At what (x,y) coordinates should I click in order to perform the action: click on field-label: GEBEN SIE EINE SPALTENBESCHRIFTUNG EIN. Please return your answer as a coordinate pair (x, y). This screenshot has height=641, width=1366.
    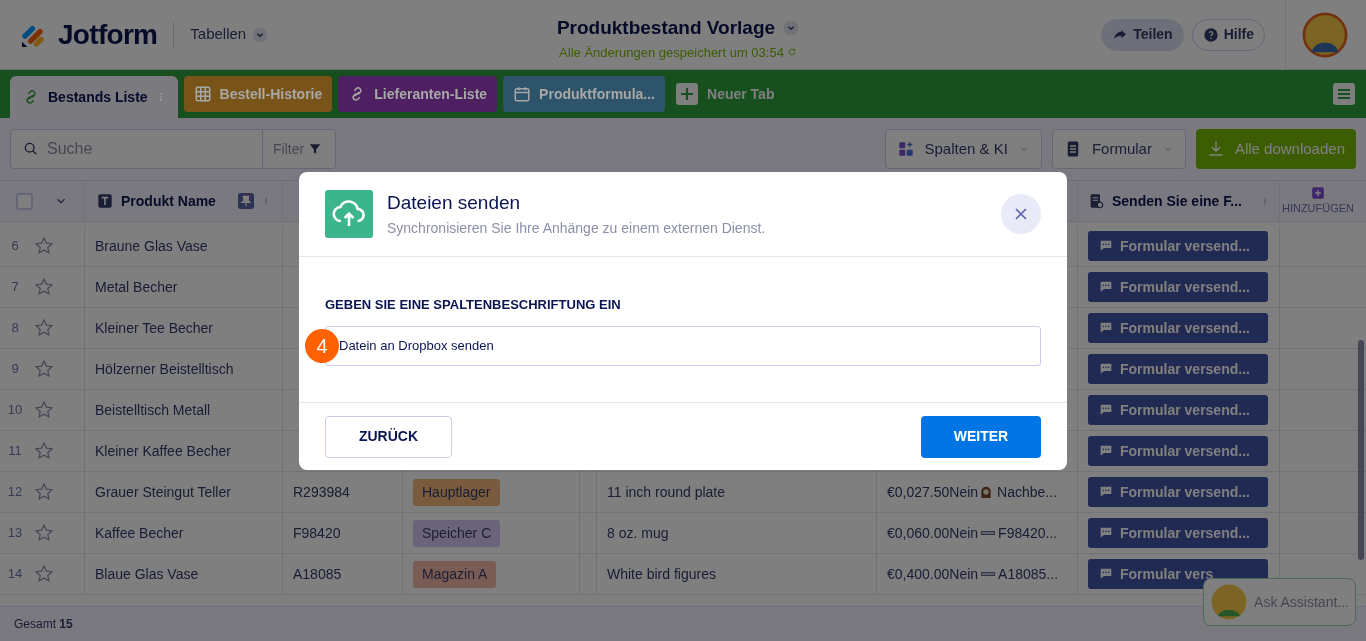
    Looking at the image, I should click on (473, 305).